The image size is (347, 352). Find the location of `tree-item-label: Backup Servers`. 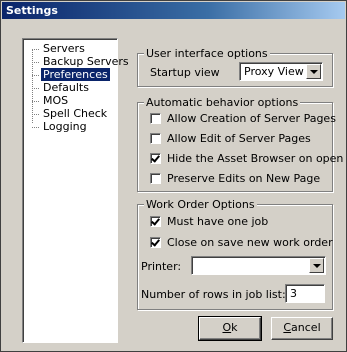

tree-item-label: Backup Servers is located at coordinates (86, 61).